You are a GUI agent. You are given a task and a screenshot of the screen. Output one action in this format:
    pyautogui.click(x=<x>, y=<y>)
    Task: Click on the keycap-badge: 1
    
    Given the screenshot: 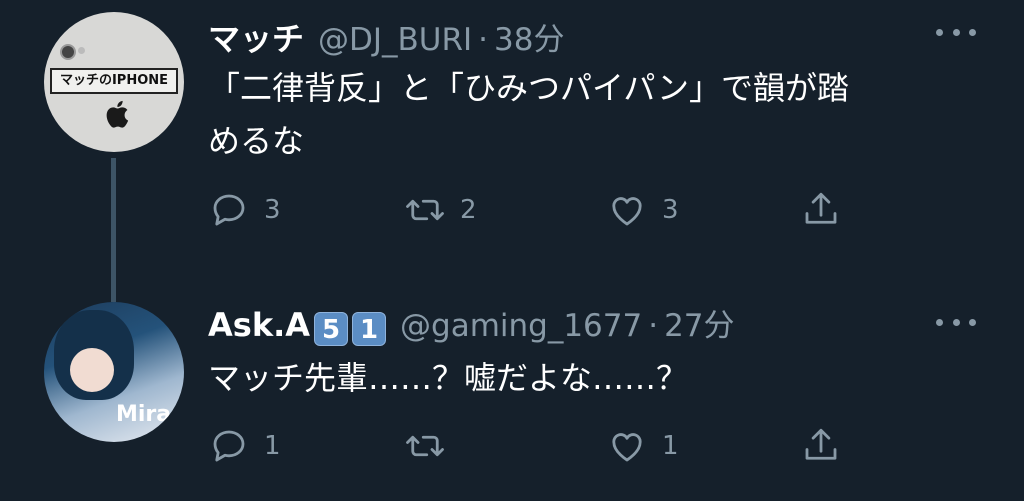 What is the action you would take?
    pyautogui.click(x=369, y=329)
    